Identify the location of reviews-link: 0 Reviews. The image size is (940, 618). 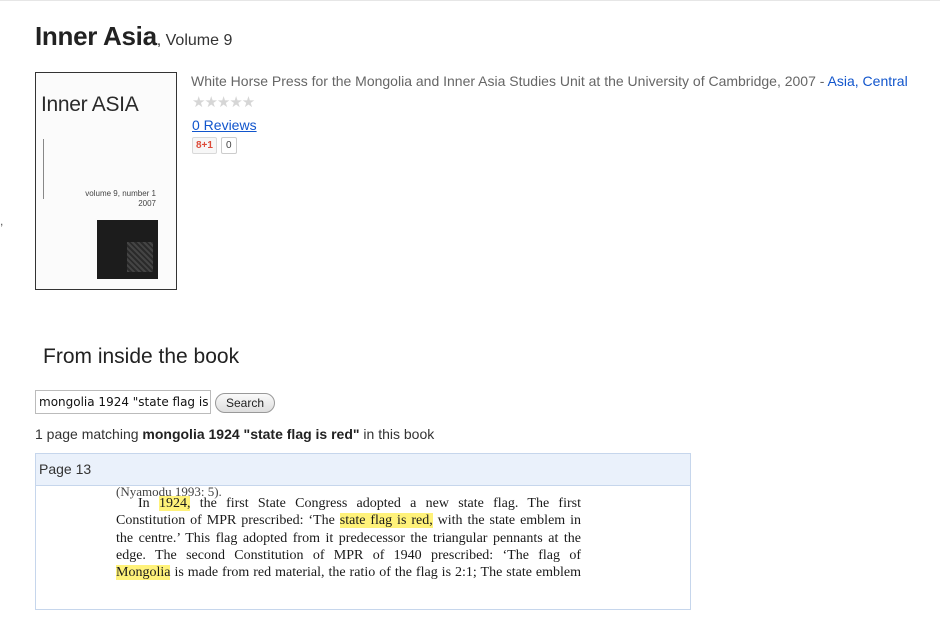
(224, 125).